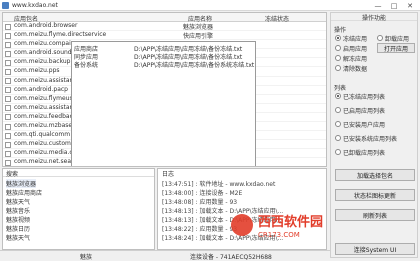 The width and height of the screenshot is (420, 261). I want to click on log-line: [13:48:08] : 应用数量 - 93, so click(200, 202).